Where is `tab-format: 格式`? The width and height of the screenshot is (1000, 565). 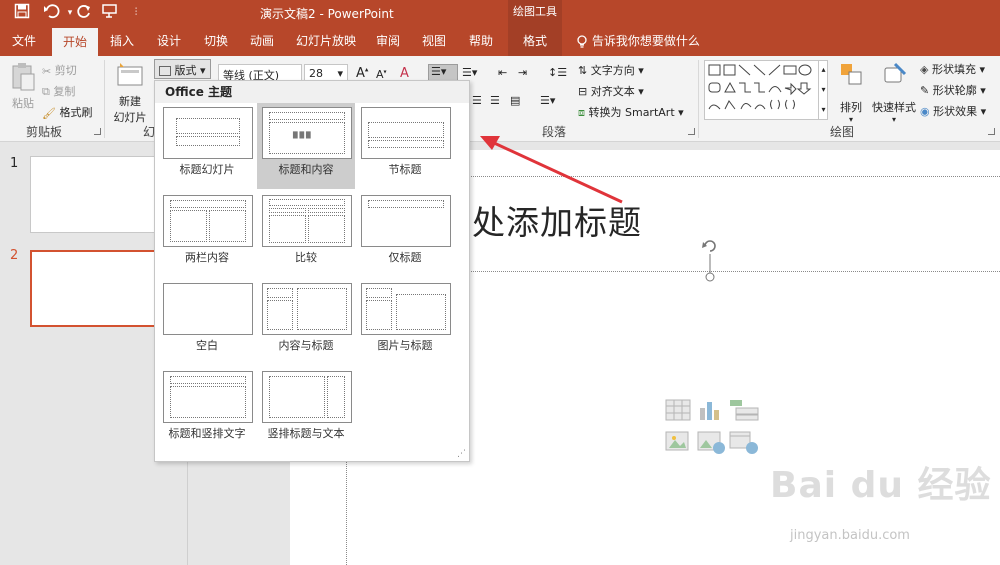
tab-format: 格式 is located at coordinates (535, 41).